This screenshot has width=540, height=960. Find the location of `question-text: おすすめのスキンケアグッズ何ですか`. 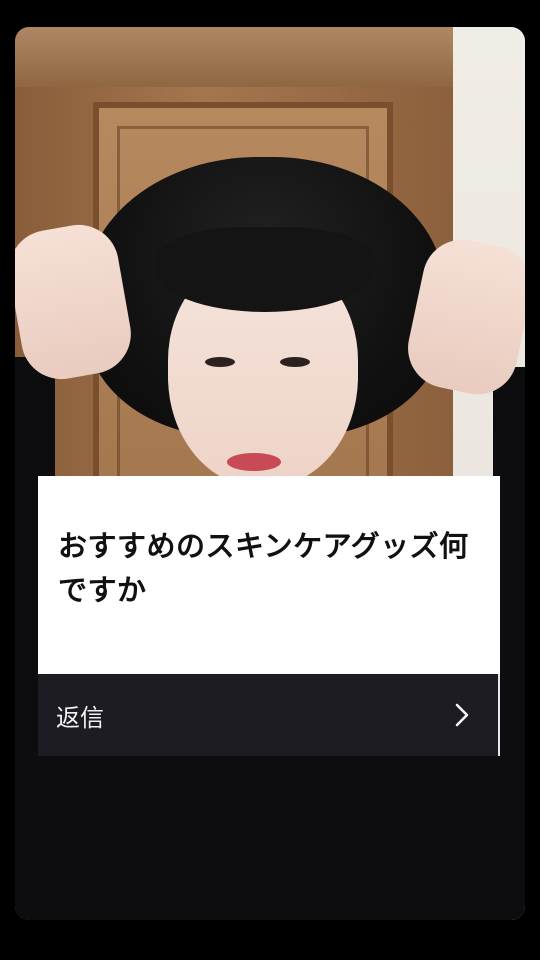

question-text: おすすめのスキンケアグッズ何ですか is located at coordinates (263, 568).